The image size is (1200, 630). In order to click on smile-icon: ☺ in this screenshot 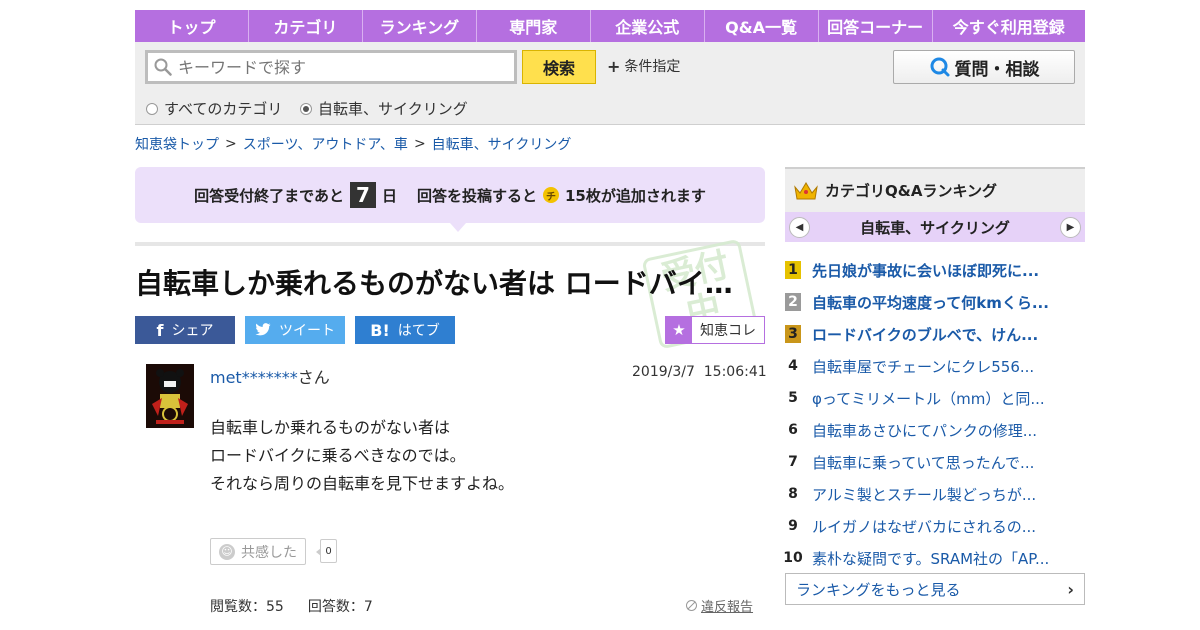, I will do `click(227, 551)`.